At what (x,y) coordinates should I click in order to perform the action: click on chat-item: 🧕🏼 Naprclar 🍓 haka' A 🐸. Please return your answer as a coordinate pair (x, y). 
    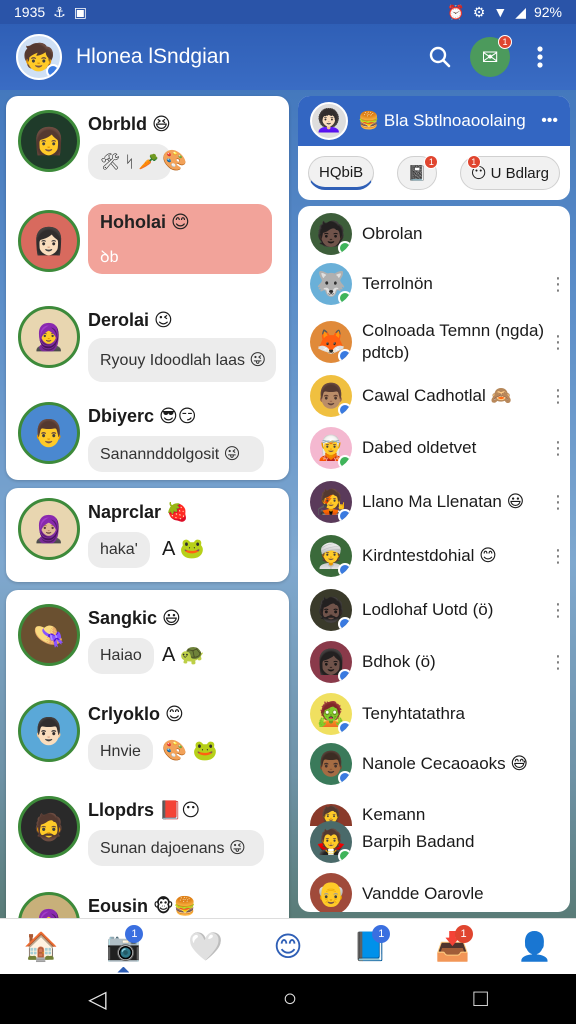
    Looking at the image, I should click on (147, 532).